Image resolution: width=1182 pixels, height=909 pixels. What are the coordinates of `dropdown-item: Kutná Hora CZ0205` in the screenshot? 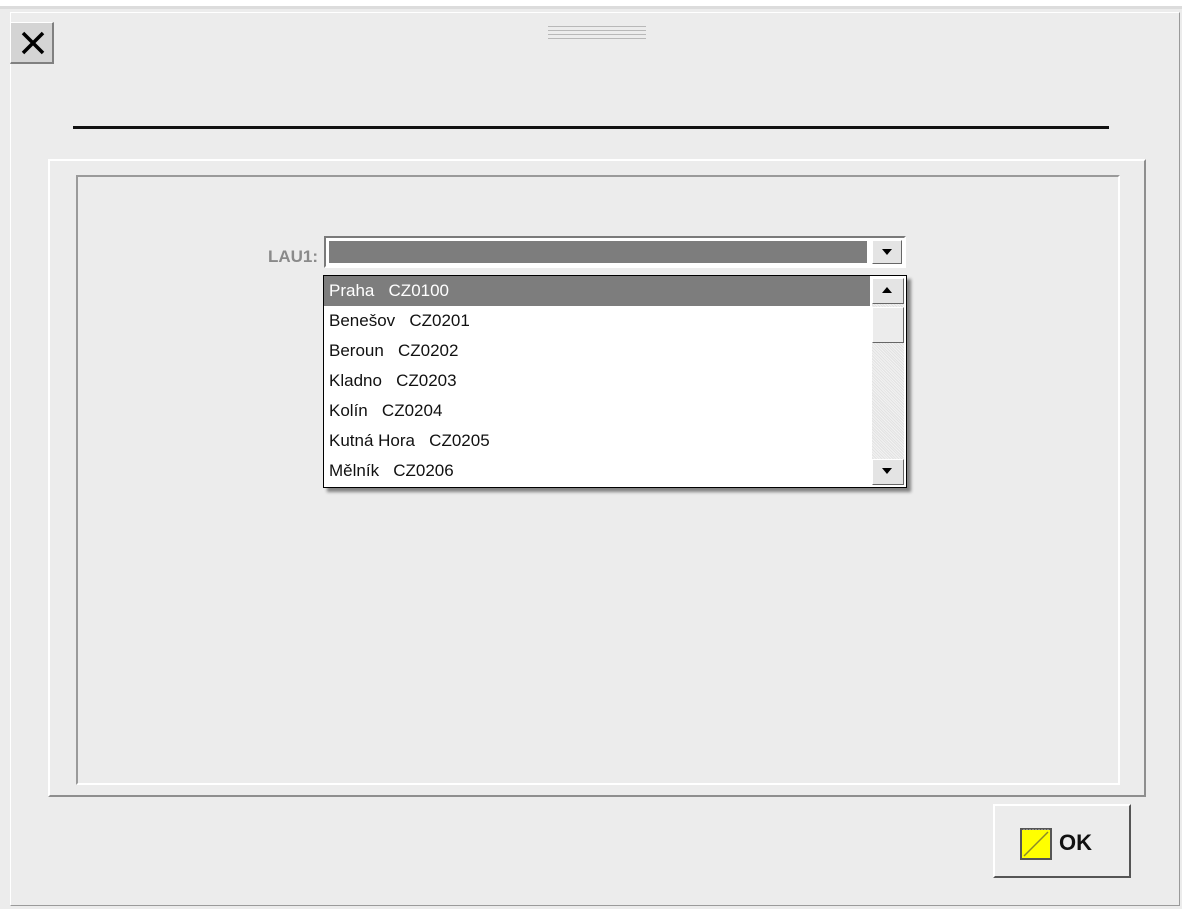 It's located at (597, 441).